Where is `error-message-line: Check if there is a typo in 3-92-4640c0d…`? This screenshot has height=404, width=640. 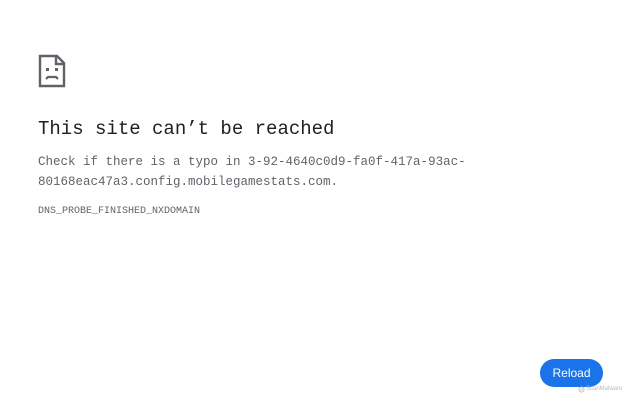 error-message-line: Check if there is a typo in 3-92-4640c0d… is located at coordinates (252, 162).